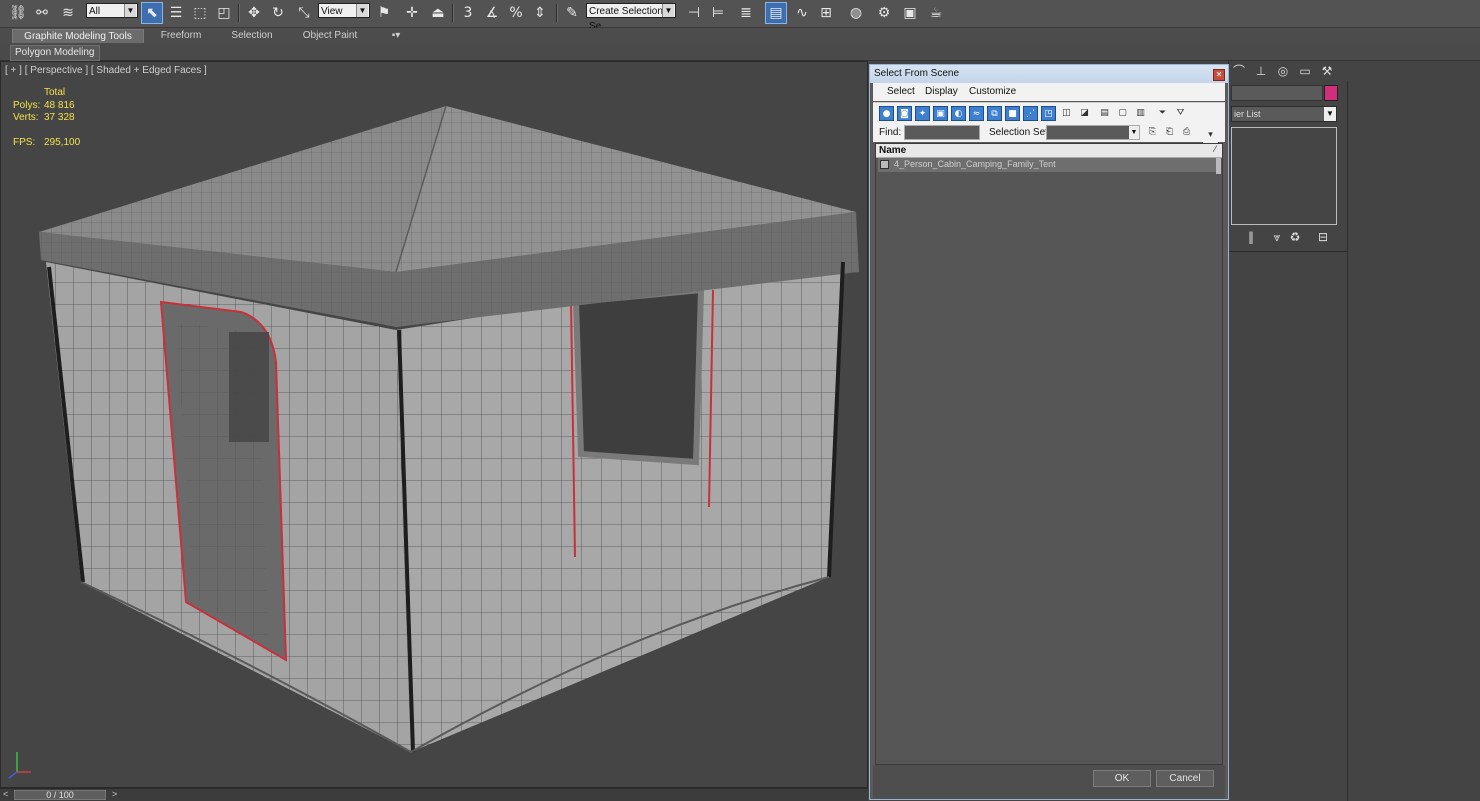 This screenshot has width=1480, height=801. What do you see at coordinates (42, 13) in the screenshot?
I see `unlink-icon: ⚯` at bounding box center [42, 13].